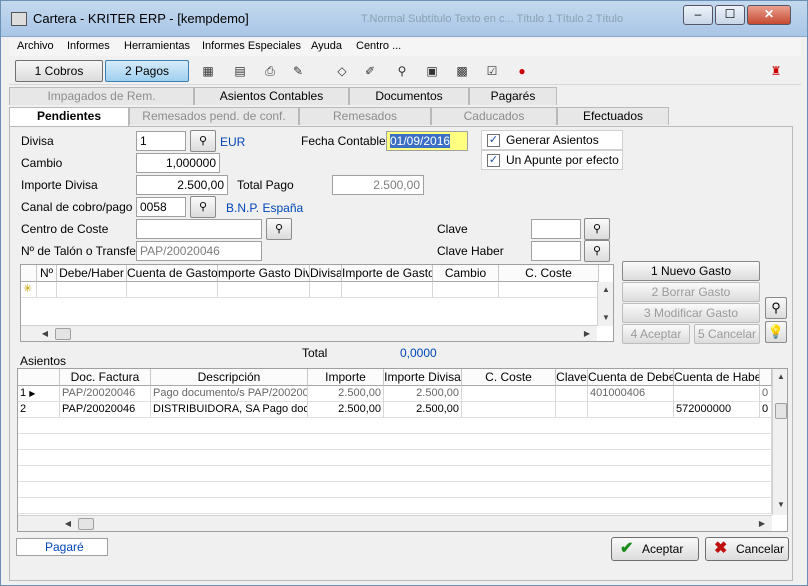 The height and width of the screenshot is (586, 808). I want to click on table-cell: 401000406, so click(631, 394).